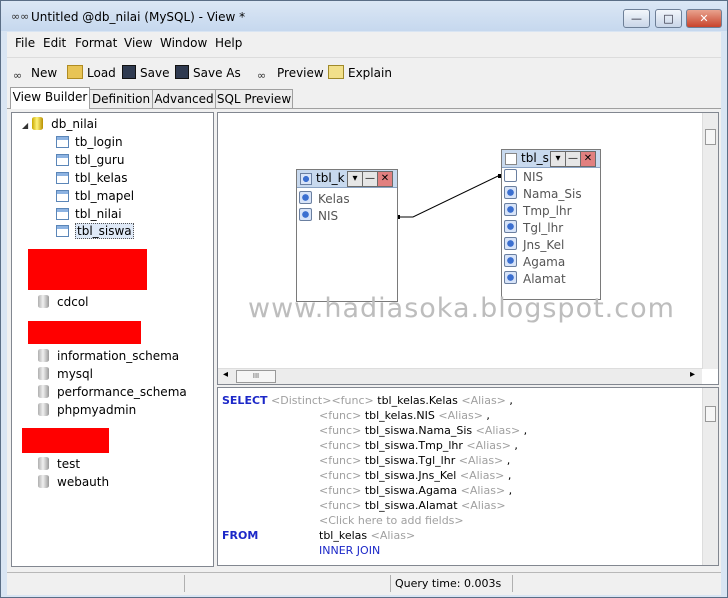  What do you see at coordinates (184, 99) in the screenshot?
I see `tab-advanced: Advanced` at bounding box center [184, 99].